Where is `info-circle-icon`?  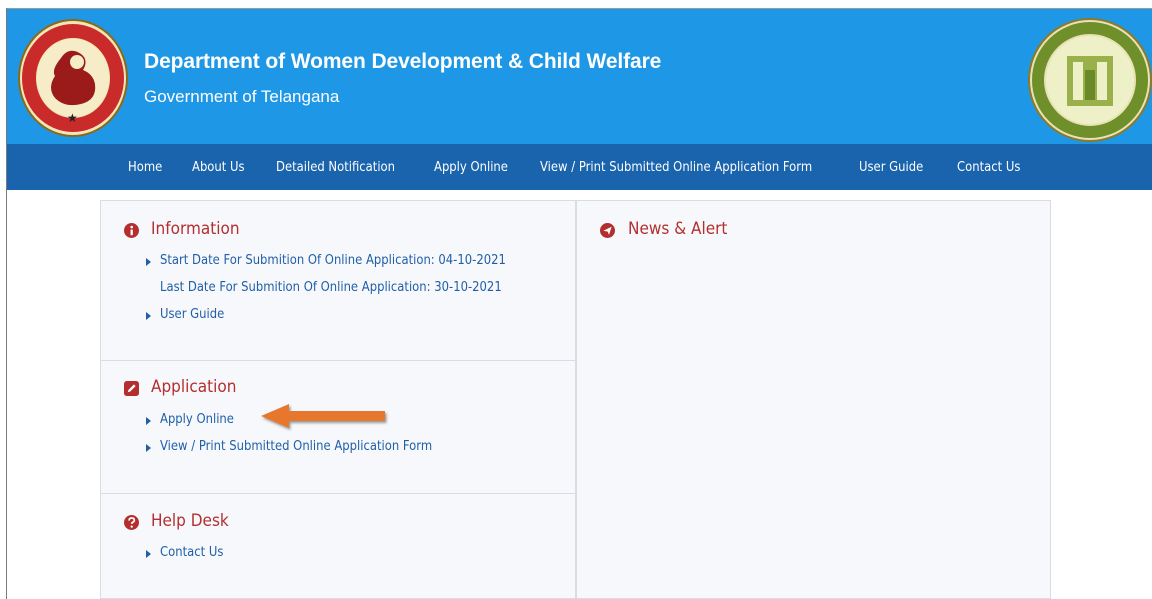 info-circle-icon is located at coordinates (131, 230).